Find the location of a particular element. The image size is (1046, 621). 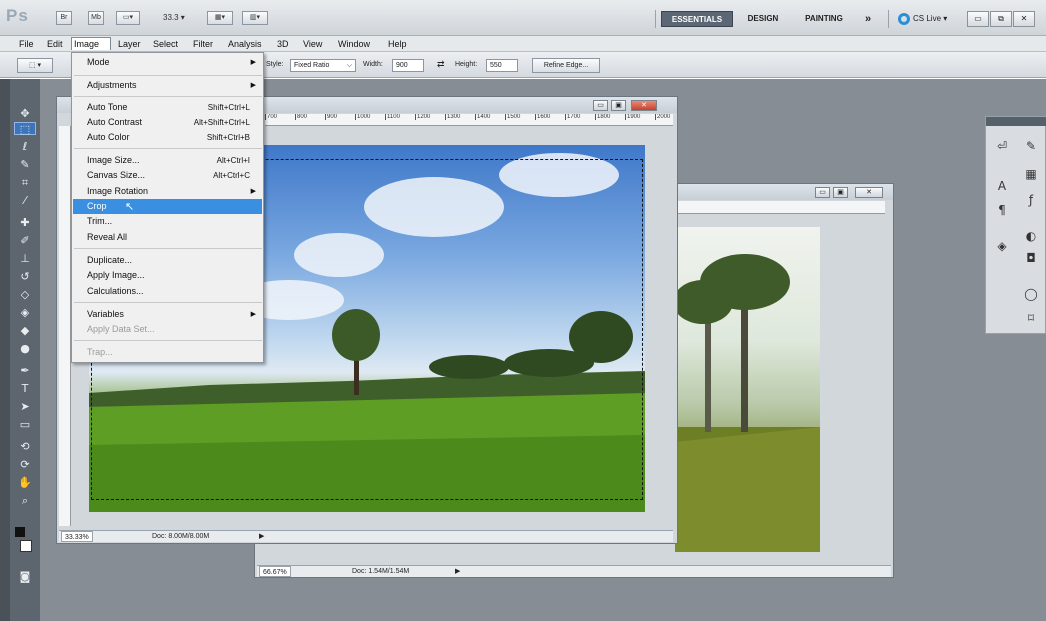

divider is located at coordinates (888, 19).